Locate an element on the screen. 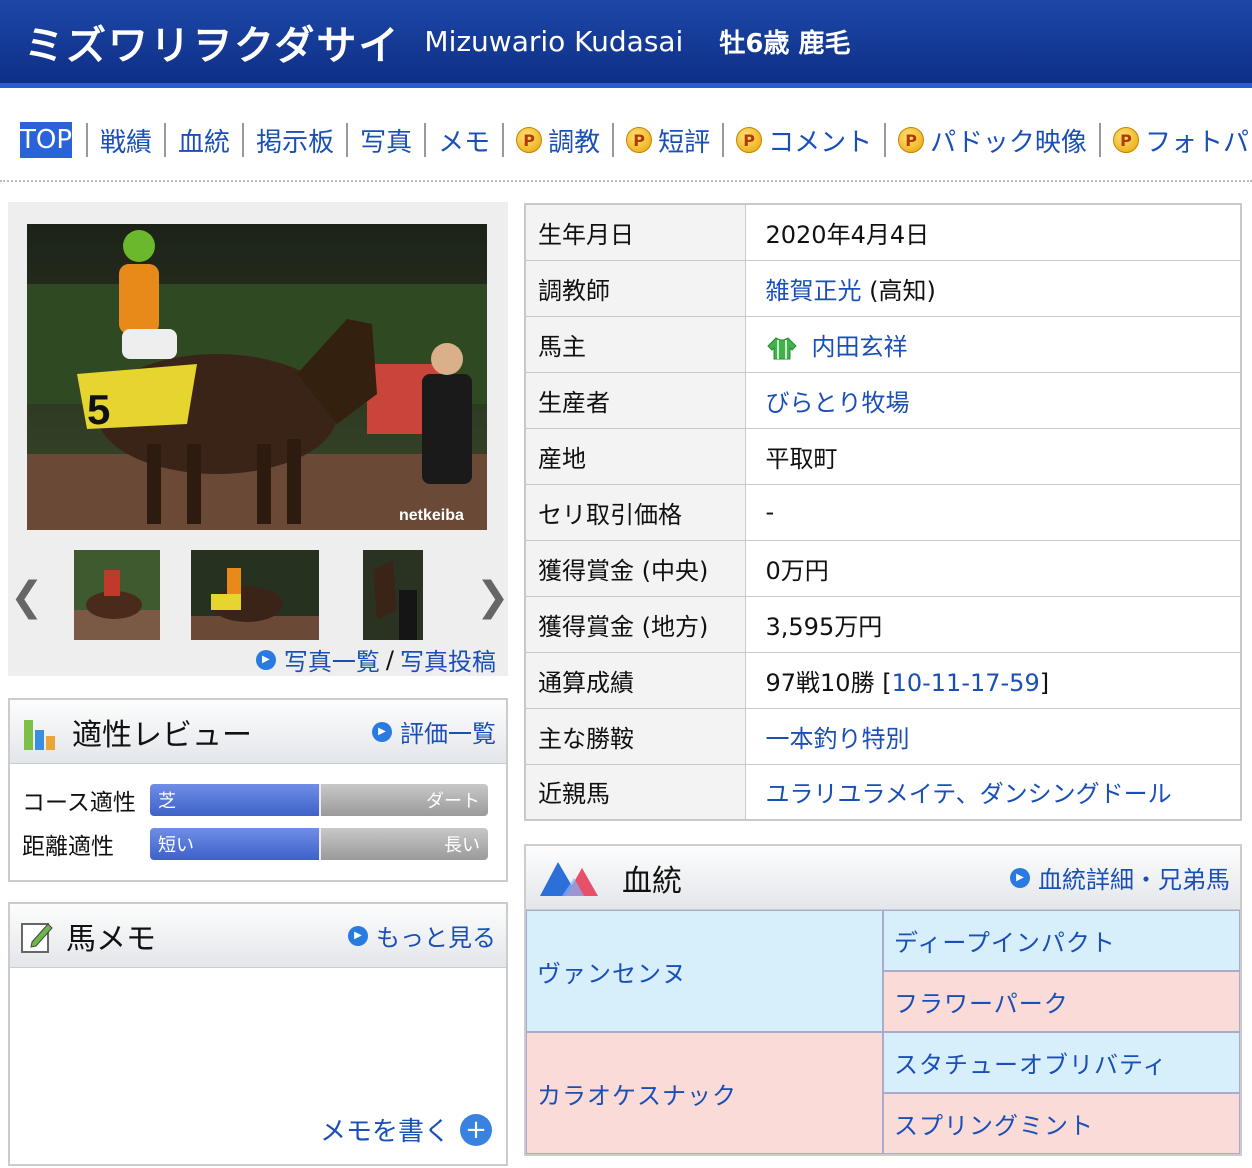 This screenshot has width=1252, height=1168. distance-aptitude-row: 距離適性 短い 長い is located at coordinates (258, 844).